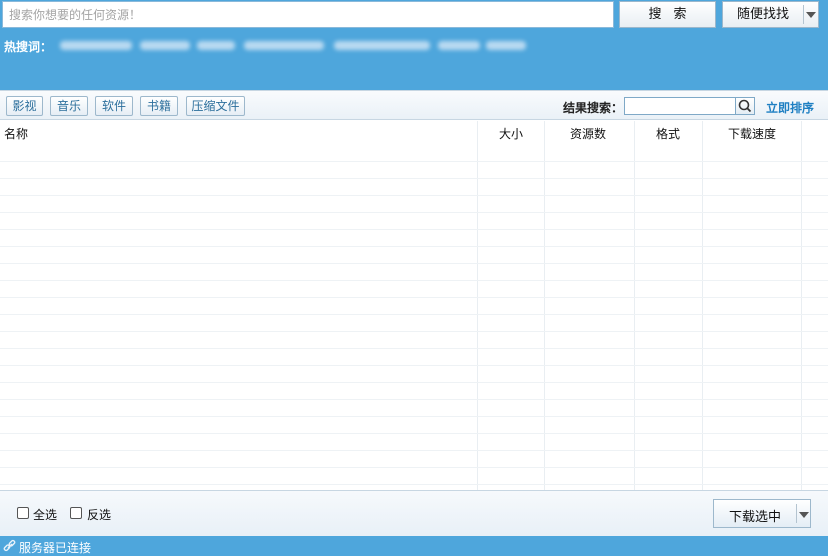 The image size is (828, 556). I want to click on column-format: 格式, so click(668, 133).